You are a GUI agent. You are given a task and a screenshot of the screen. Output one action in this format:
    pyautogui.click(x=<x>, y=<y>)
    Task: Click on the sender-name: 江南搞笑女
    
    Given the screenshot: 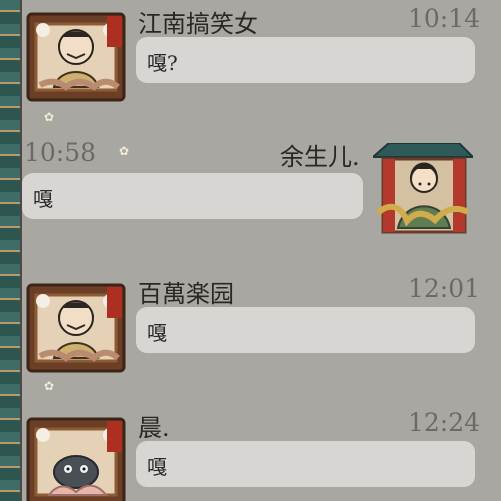 What is the action you would take?
    pyautogui.click(x=198, y=24)
    